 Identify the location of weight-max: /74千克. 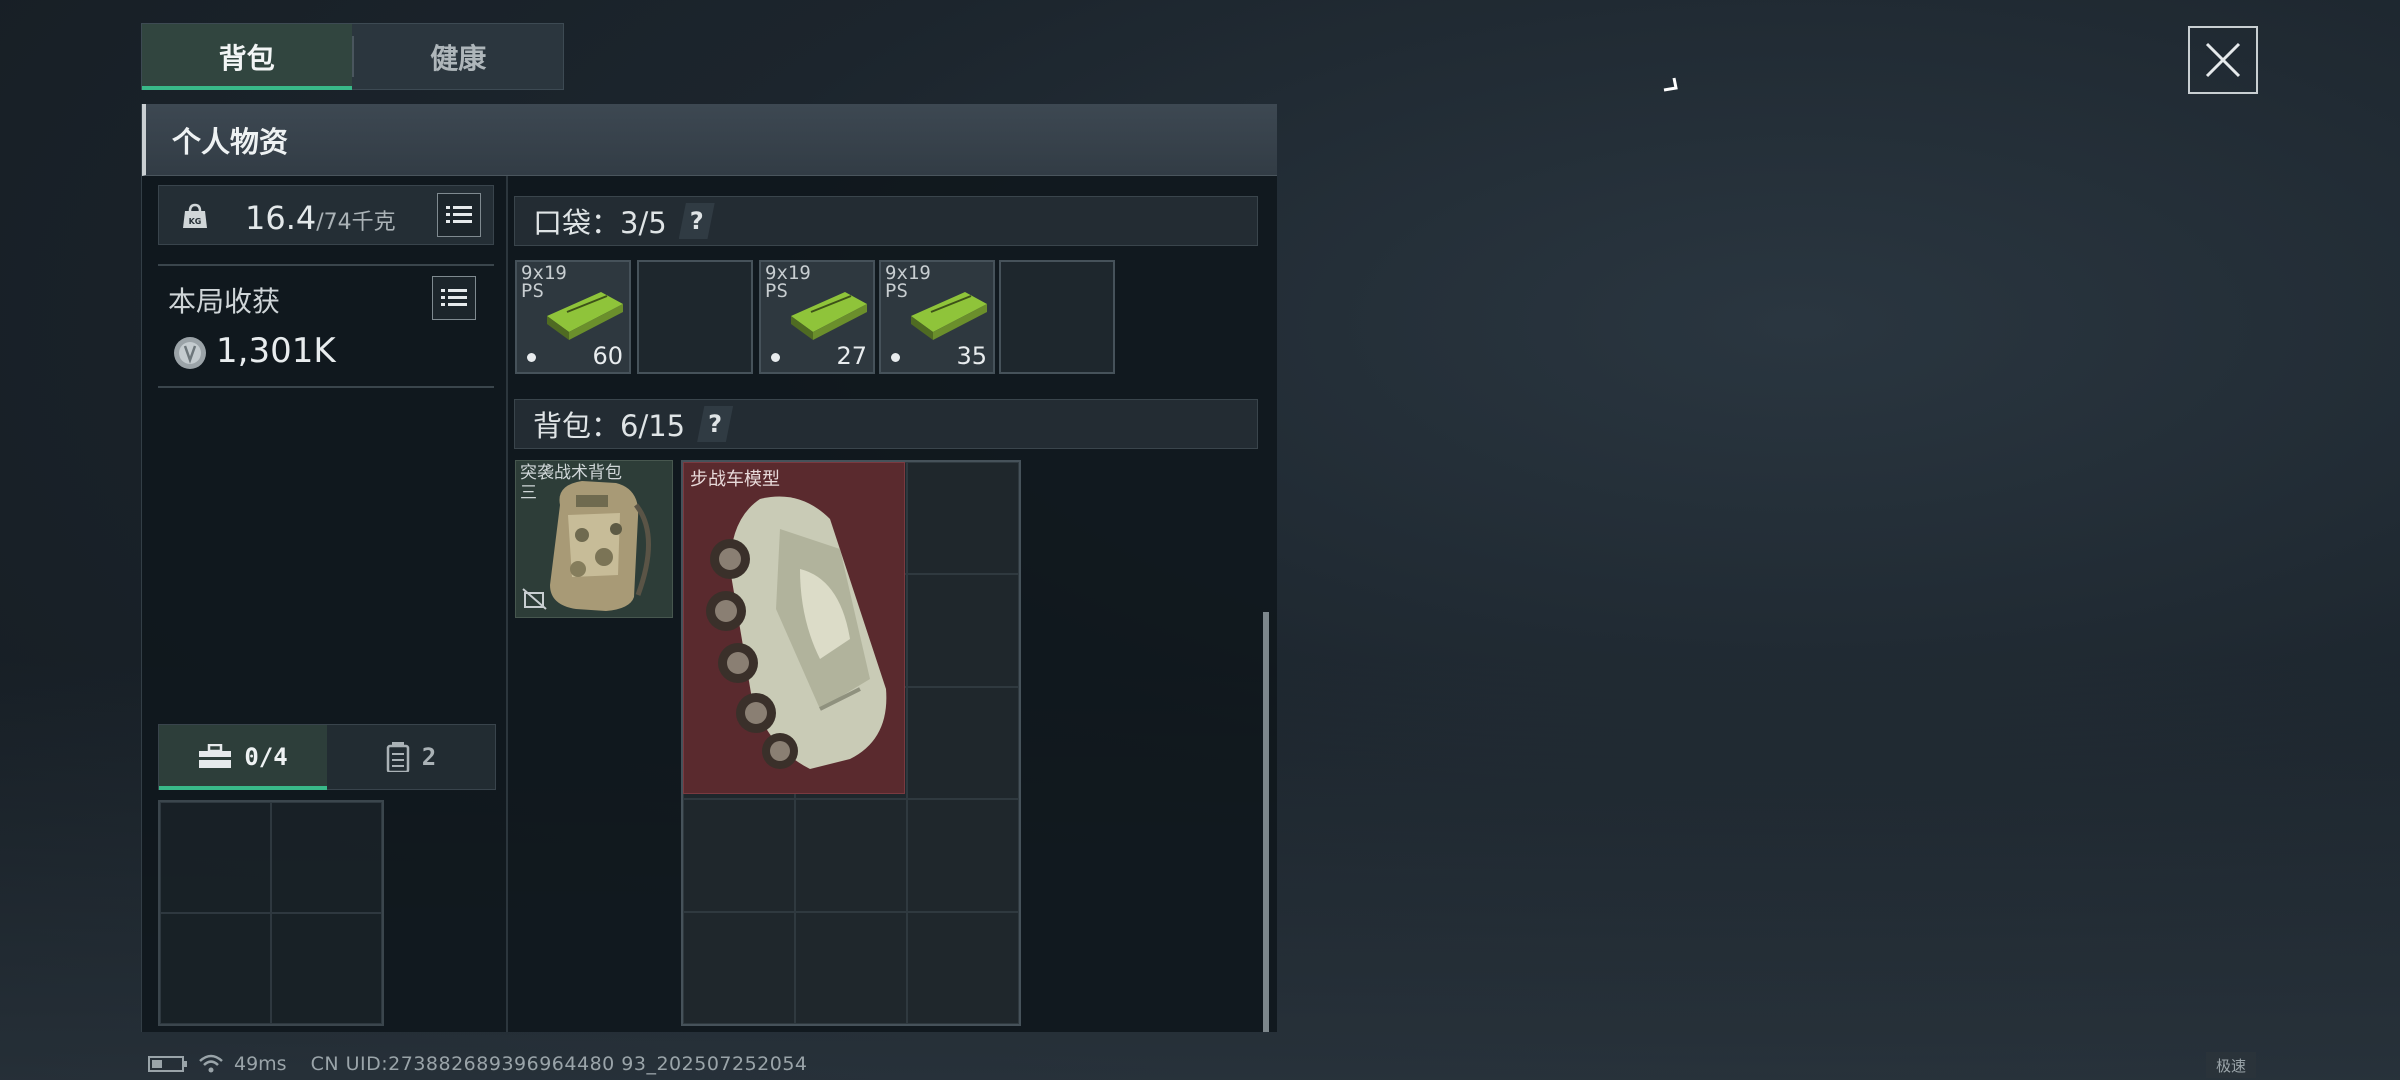
(356, 222).